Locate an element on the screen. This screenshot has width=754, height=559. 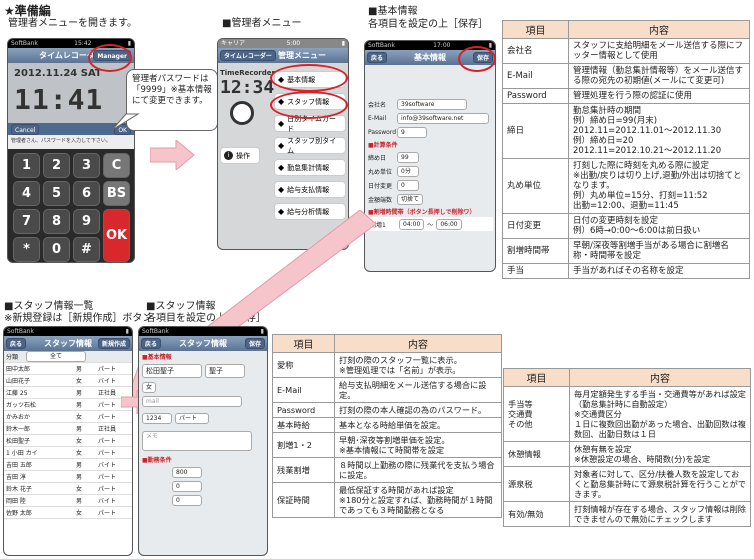
password-prompt: 管理者さん、パスワードを入力して下さい。 is located at coordinates (71, 142).